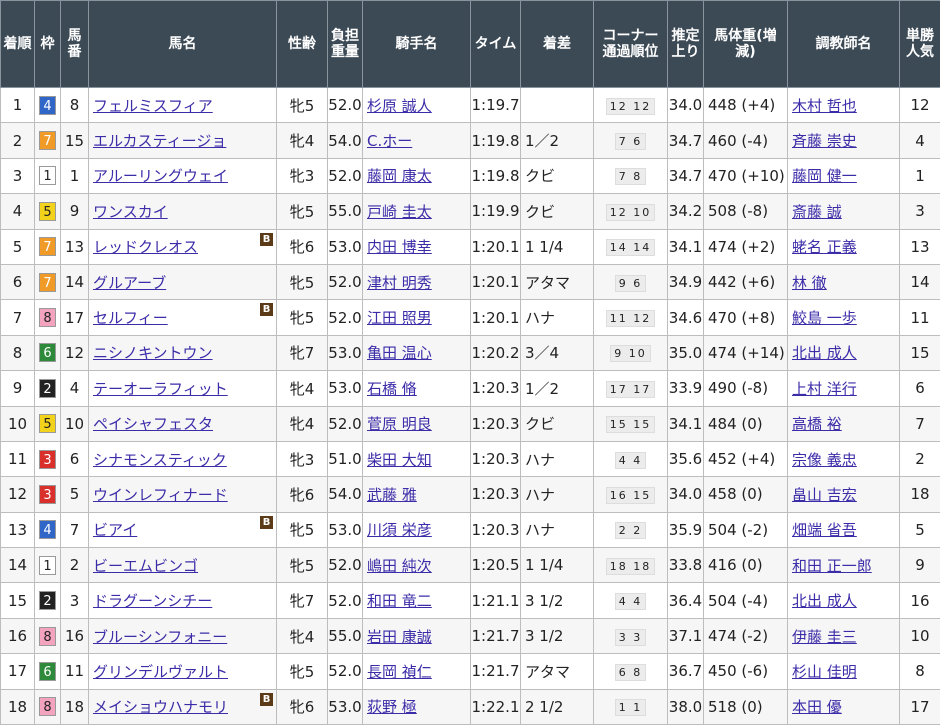  I want to click on trainer-link: 上村 洋行, so click(824, 389).